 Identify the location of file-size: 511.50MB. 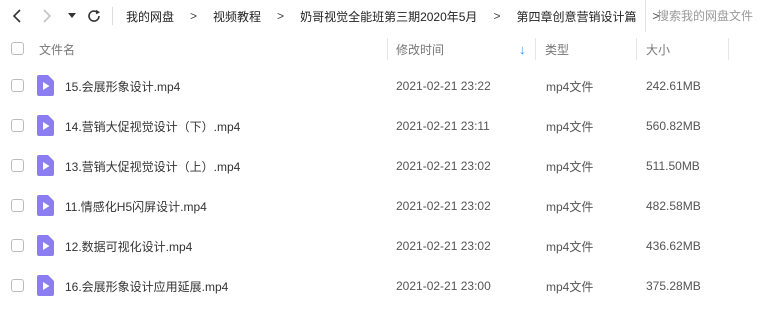
(673, 166).